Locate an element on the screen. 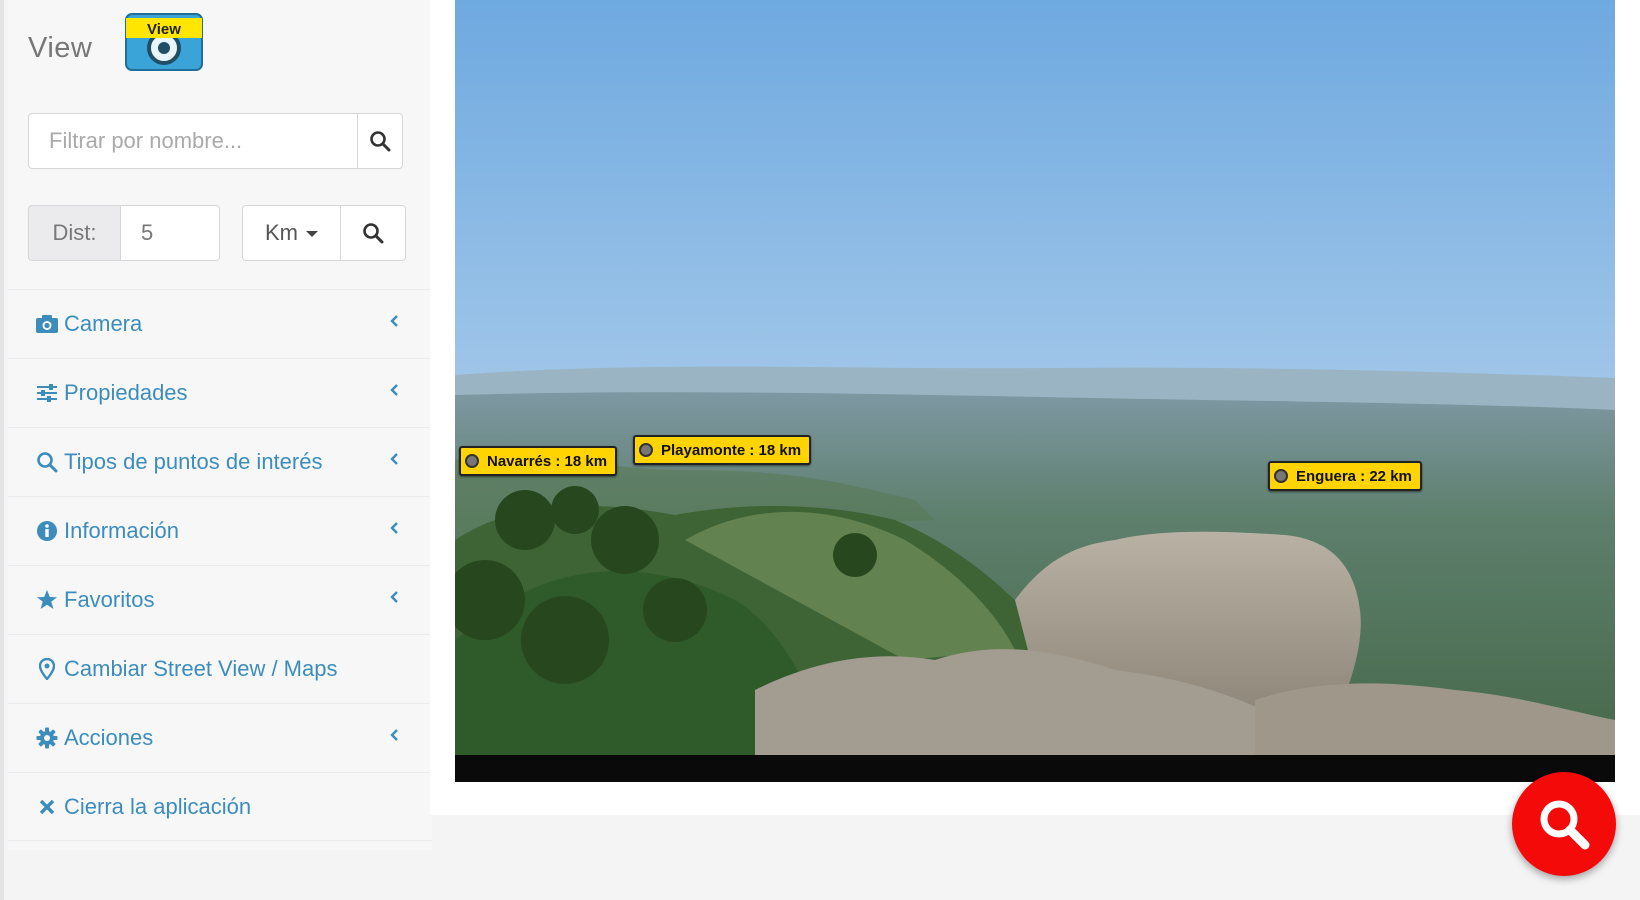 The image size is (1640, 900). menu-label-acciones: Acciones is located at coordinates (109, 737).